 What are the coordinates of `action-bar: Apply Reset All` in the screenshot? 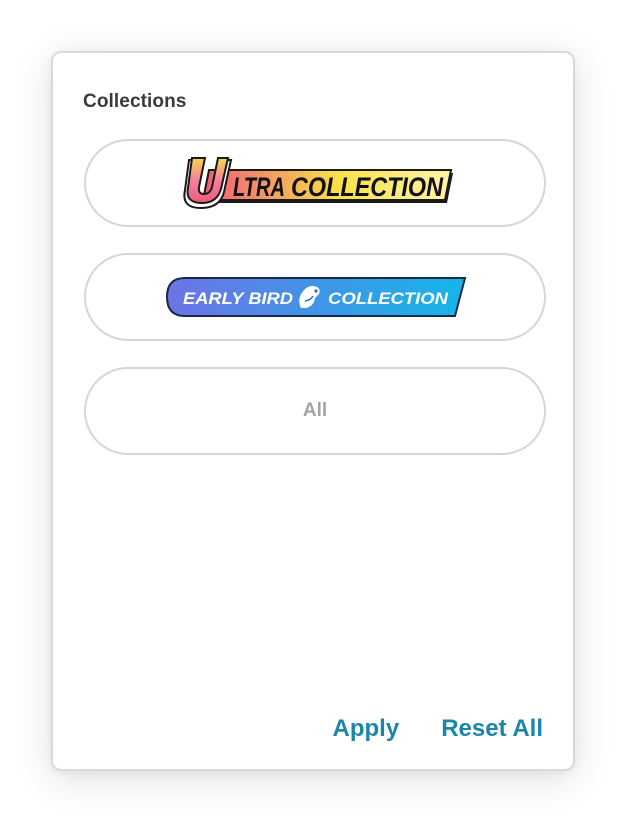 It's located at (438, 729).